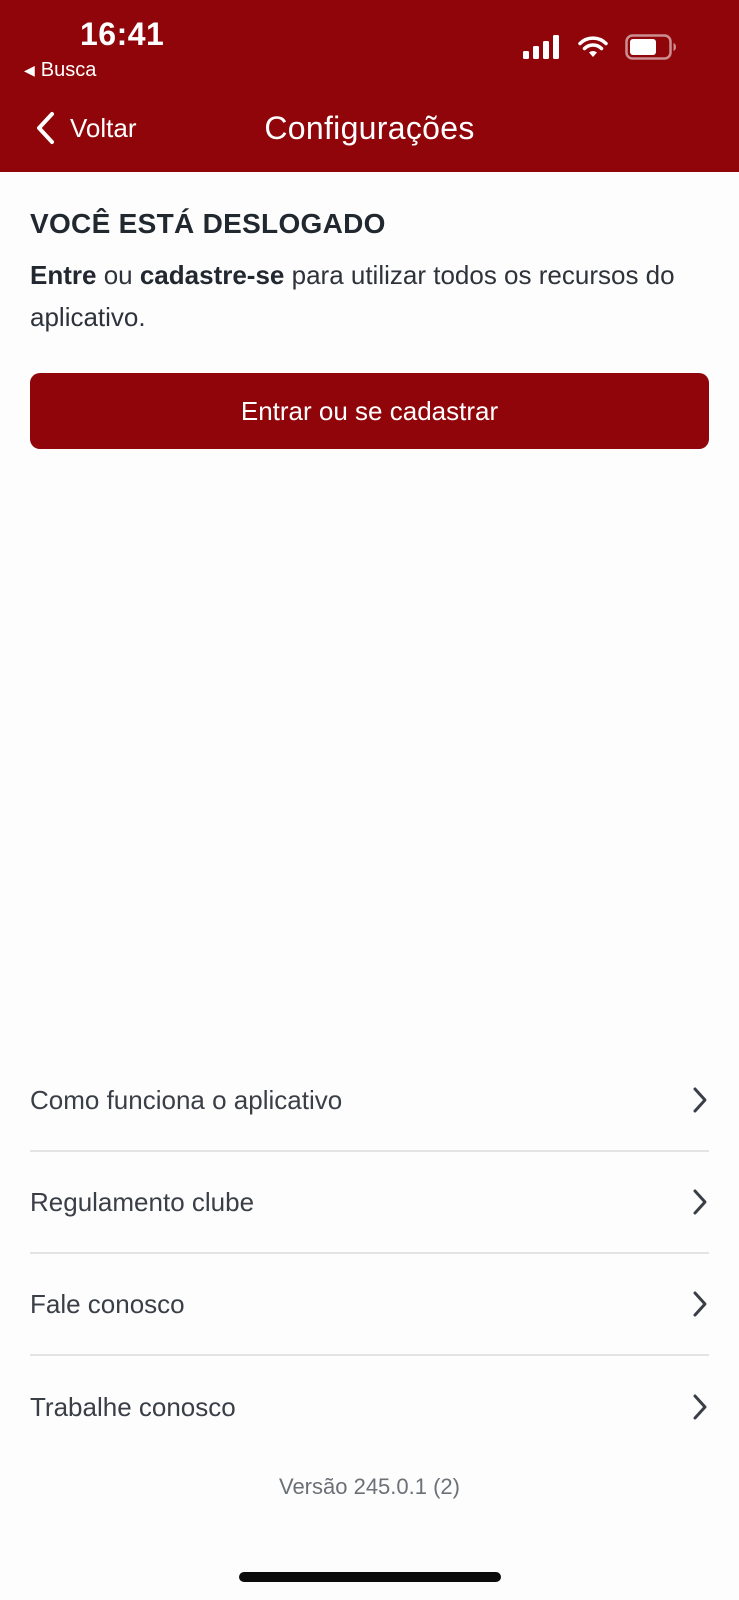 The height and width of the screenshot is (1600, 739). What do you see at coordinates (369, 86) in the screenshot?
I see `header: 16:41 ◀ Busca Voltar Configurações` at bounding box center [369, 86].